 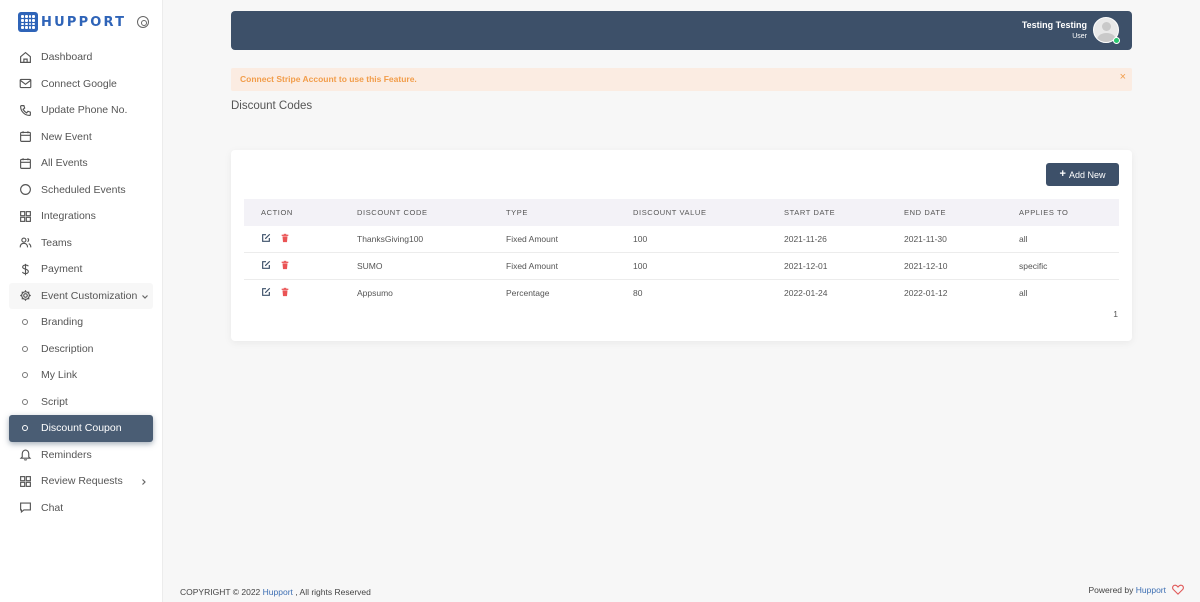 I want to click on sidebar-item-label: Scheduled Events, so click(x=83, y=189).